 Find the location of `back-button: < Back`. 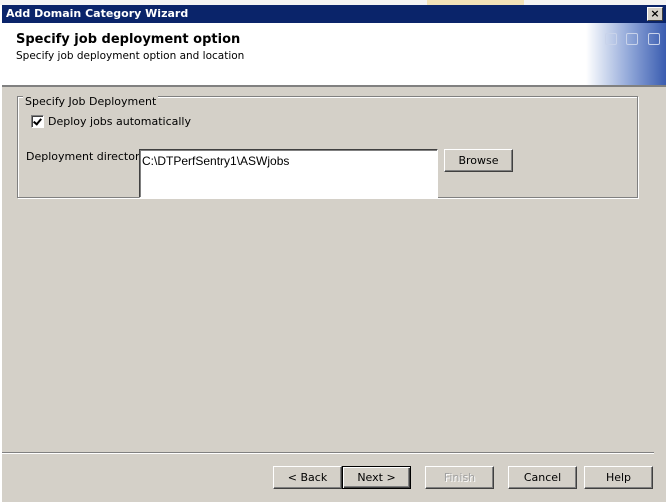

back-button: < Back is located at coordinates (307, 477).